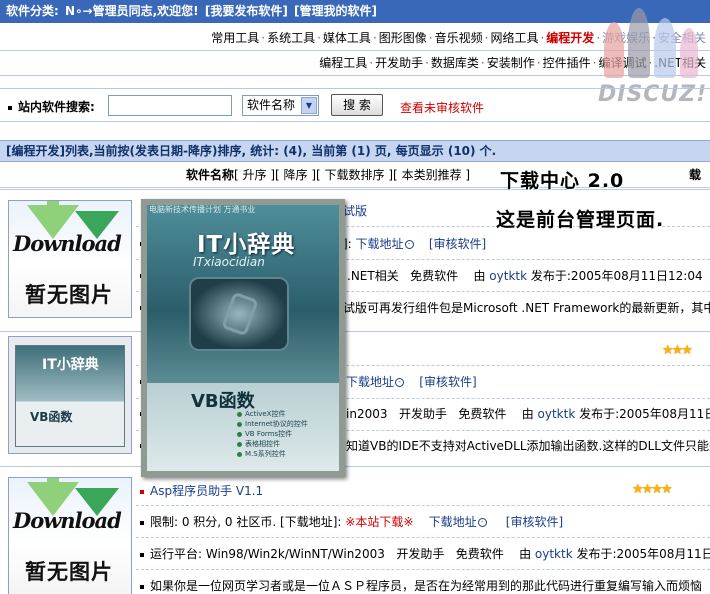 The width and height of the screenshot is (710, 594). I want to click on sort-downloads-link: 下载数排序, so click(355, 175).